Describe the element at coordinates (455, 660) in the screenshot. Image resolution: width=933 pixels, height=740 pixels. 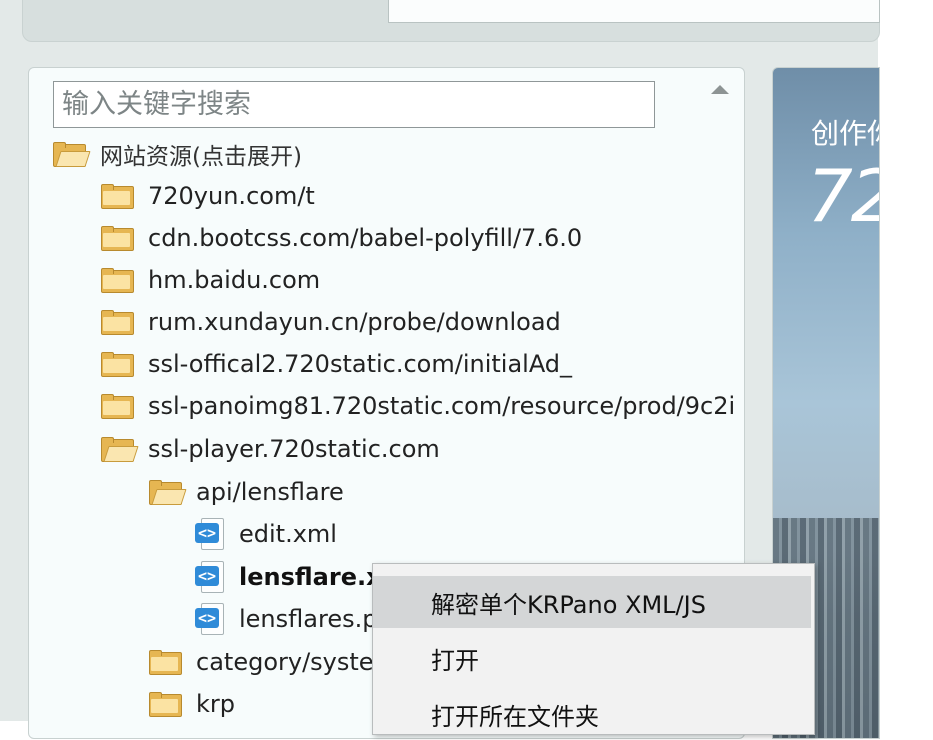
I see `menu-item-label: 打开` at that location.